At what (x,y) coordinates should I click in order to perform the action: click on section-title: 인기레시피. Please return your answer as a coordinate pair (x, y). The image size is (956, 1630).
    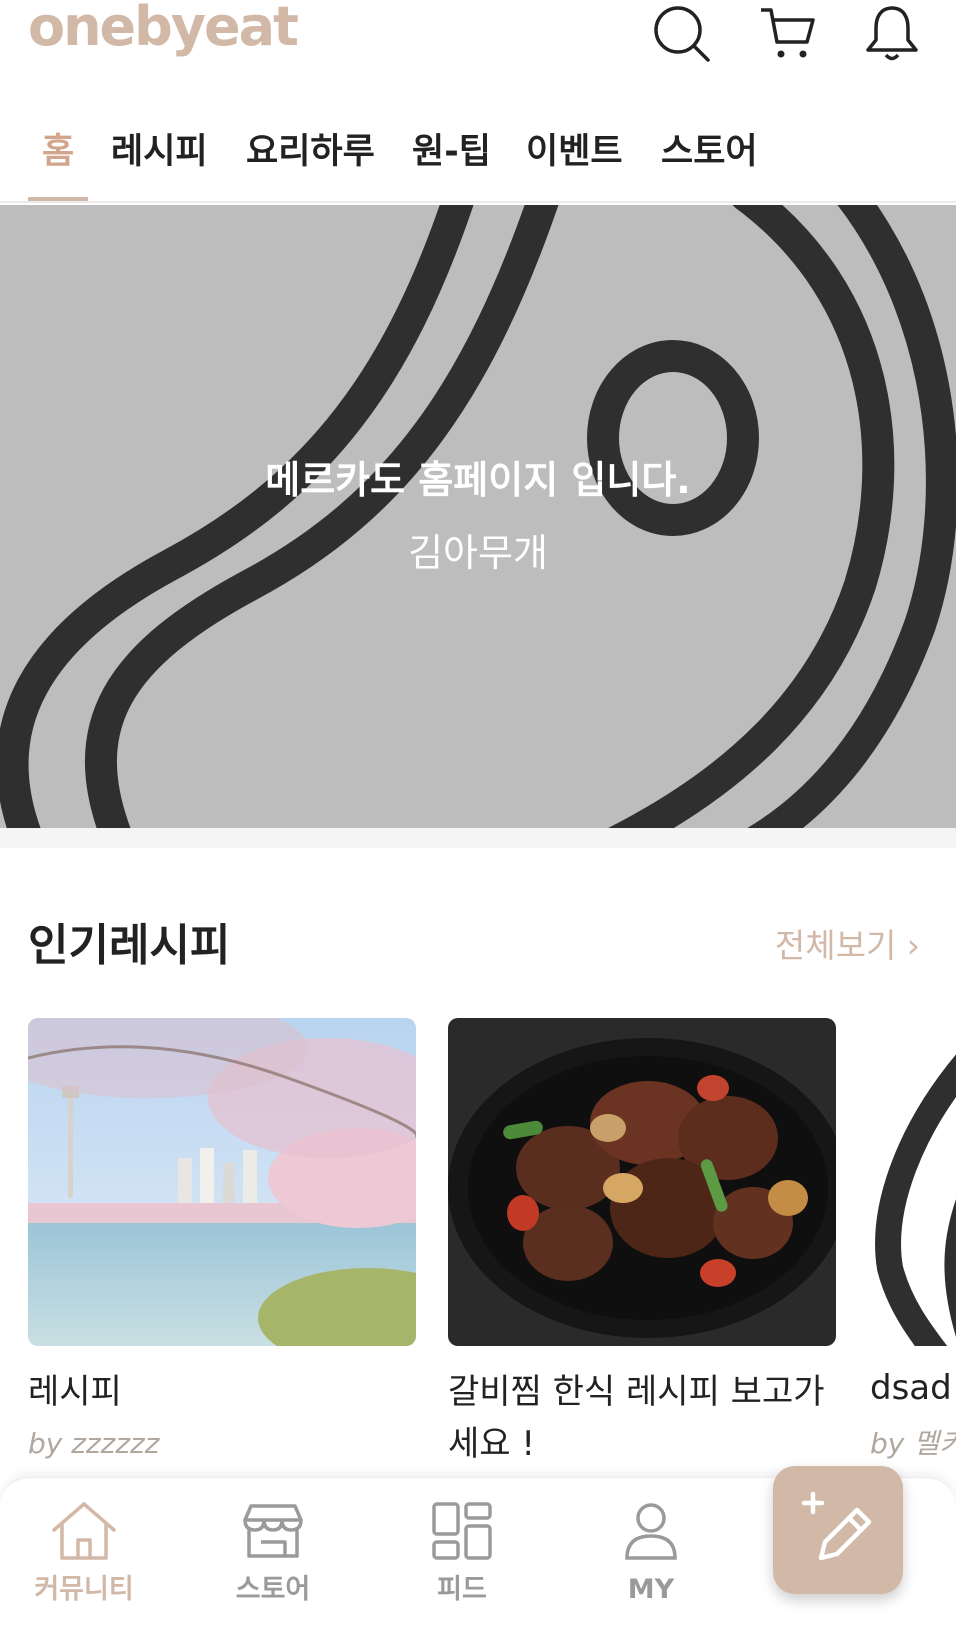
    Looking at the image, I should click on (129, 945).